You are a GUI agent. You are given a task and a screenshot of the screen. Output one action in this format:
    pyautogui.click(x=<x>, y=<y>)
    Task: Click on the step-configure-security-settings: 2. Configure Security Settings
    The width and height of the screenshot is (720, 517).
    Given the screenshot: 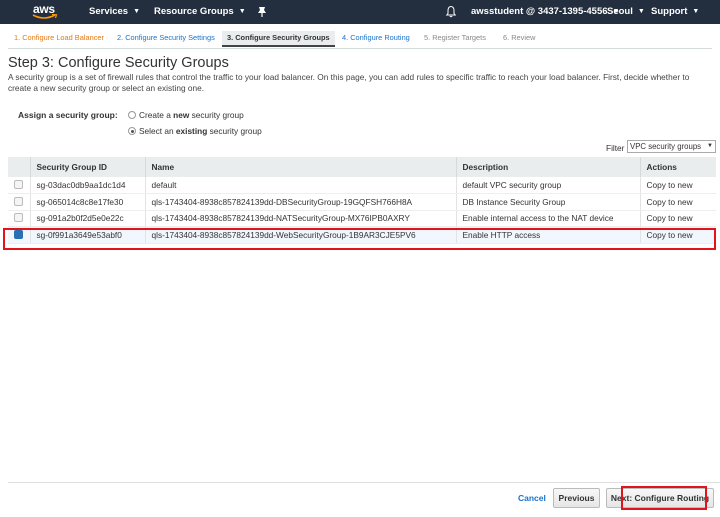 What is the action you would take?
    pyautogui.click(x=166, y=39)
    